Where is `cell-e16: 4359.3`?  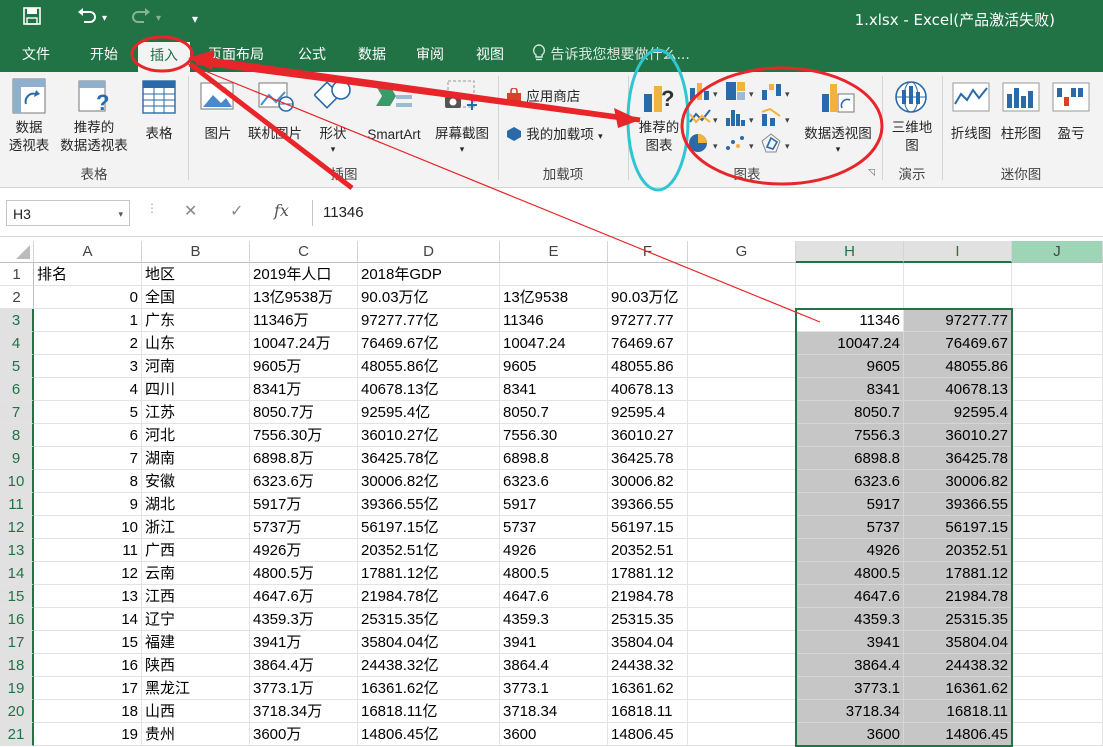 cell-e16: 4359.3 is located at coordinates (554, 619).